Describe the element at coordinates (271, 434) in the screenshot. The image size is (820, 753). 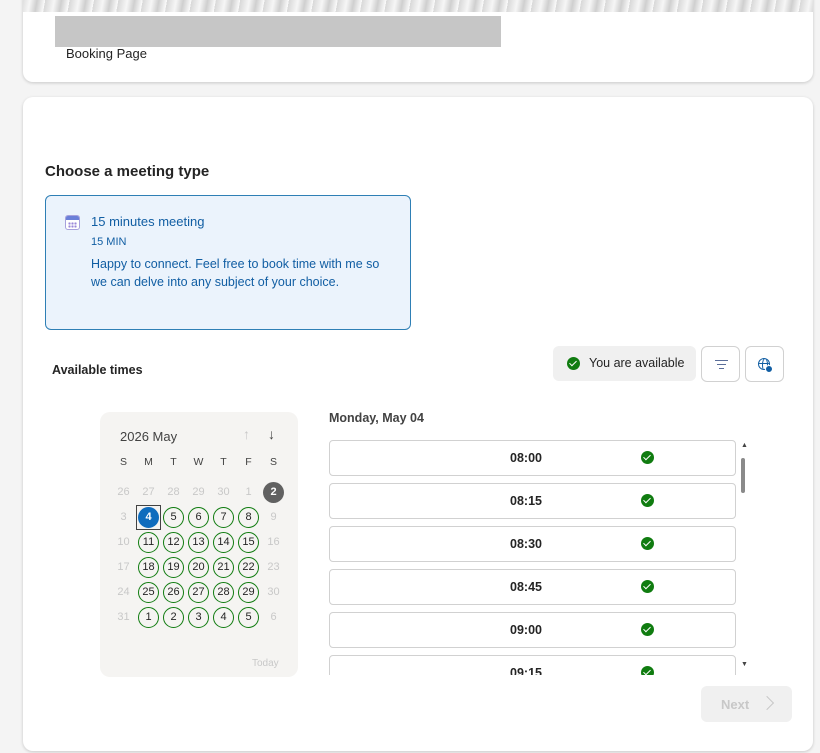
I see `next-month-arrow-icon: ↓` at that location.